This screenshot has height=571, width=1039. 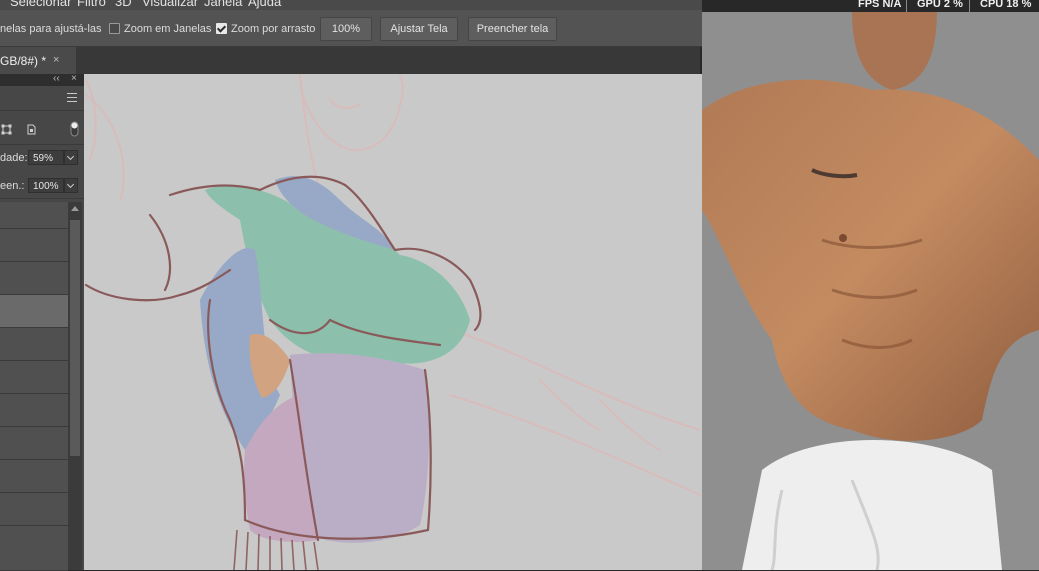 What do you see at coordinates (223, 4) in the screenshot?
I see `menu-janela: Janela` at bounding box center [223, 4].